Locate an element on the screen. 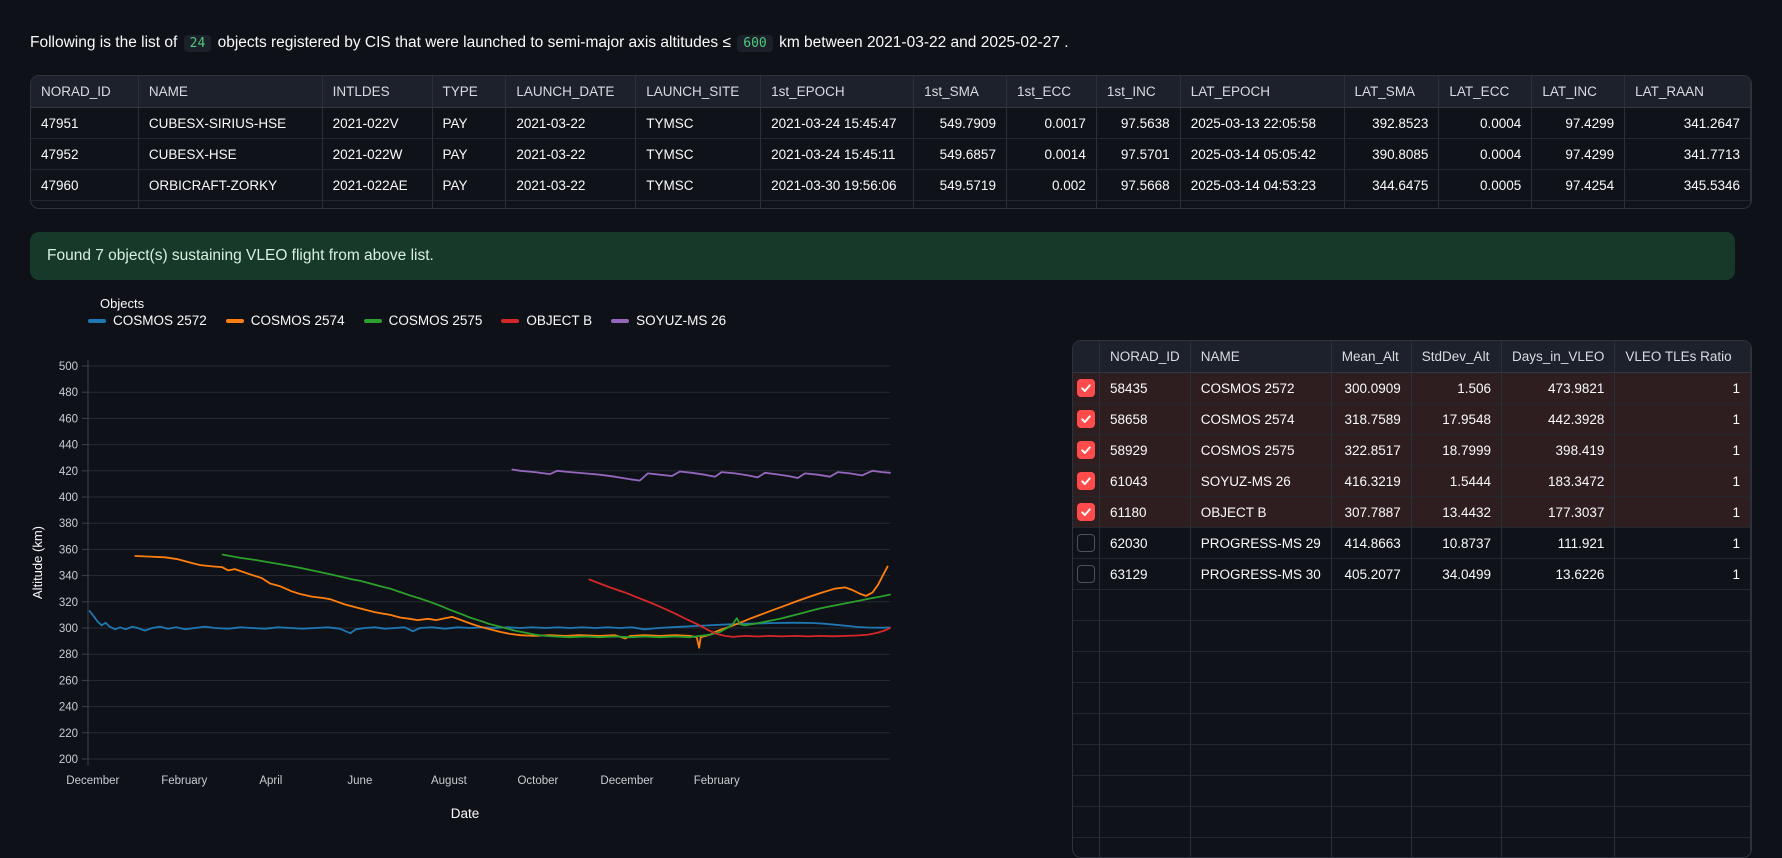 The image size is (1782, 858). legend-item-soyuz-ms-26: SOYUZ-MS 26 is located at coordinates (668, 320).